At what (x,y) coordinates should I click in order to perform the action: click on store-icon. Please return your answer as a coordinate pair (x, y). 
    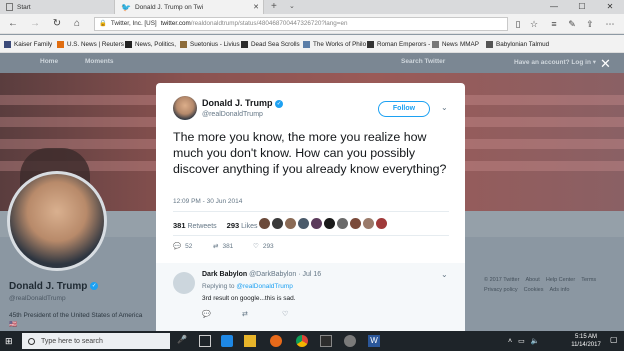
    Looking at the image, I should click on (326, 341).